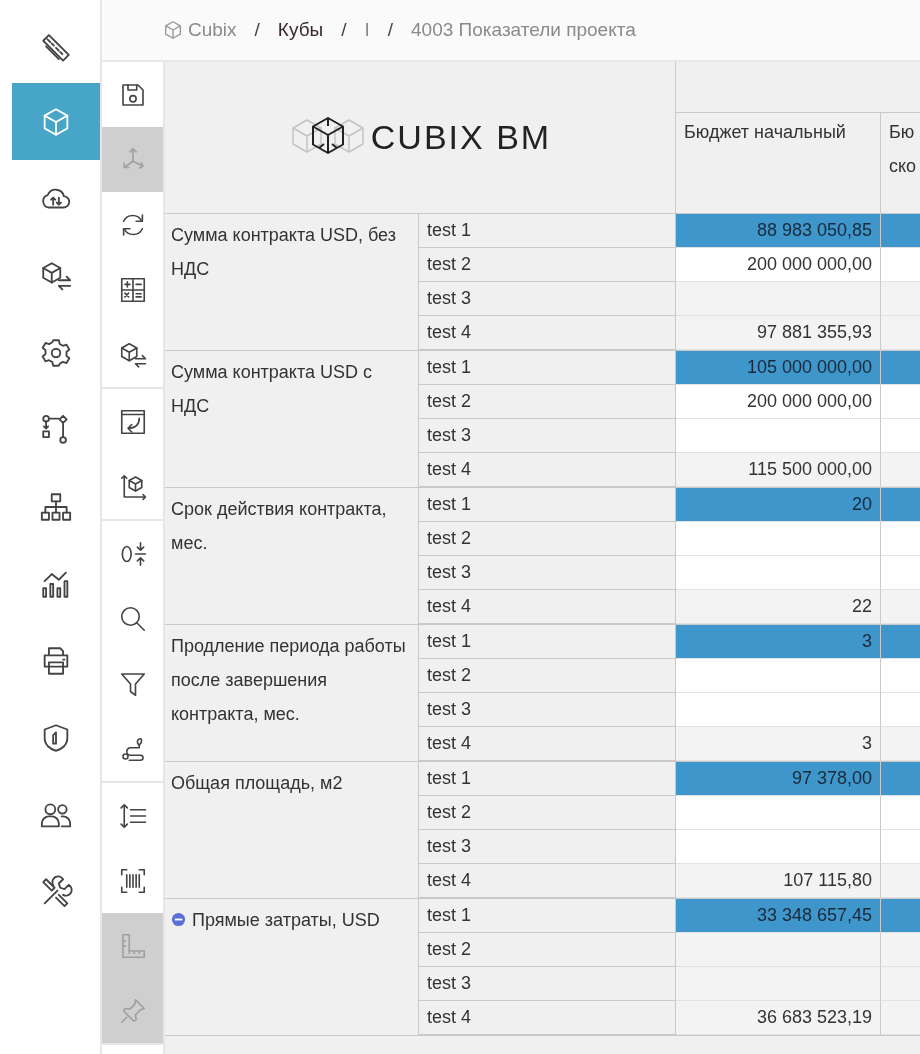 This screenshot has width=920, height=1054. I want to click on collapse-icon, so click(178, 919).